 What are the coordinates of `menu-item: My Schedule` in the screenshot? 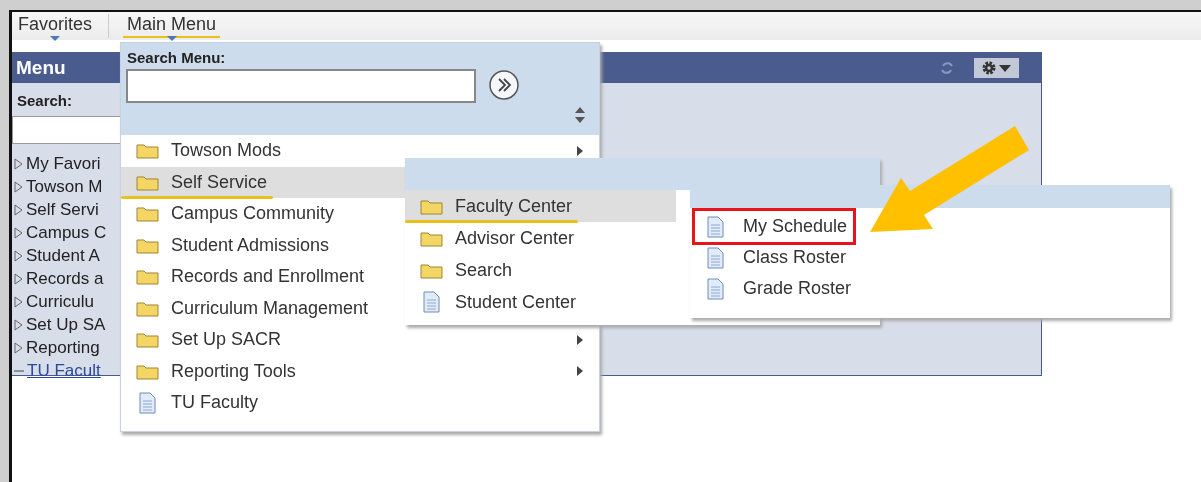 It's located at (774, 226).